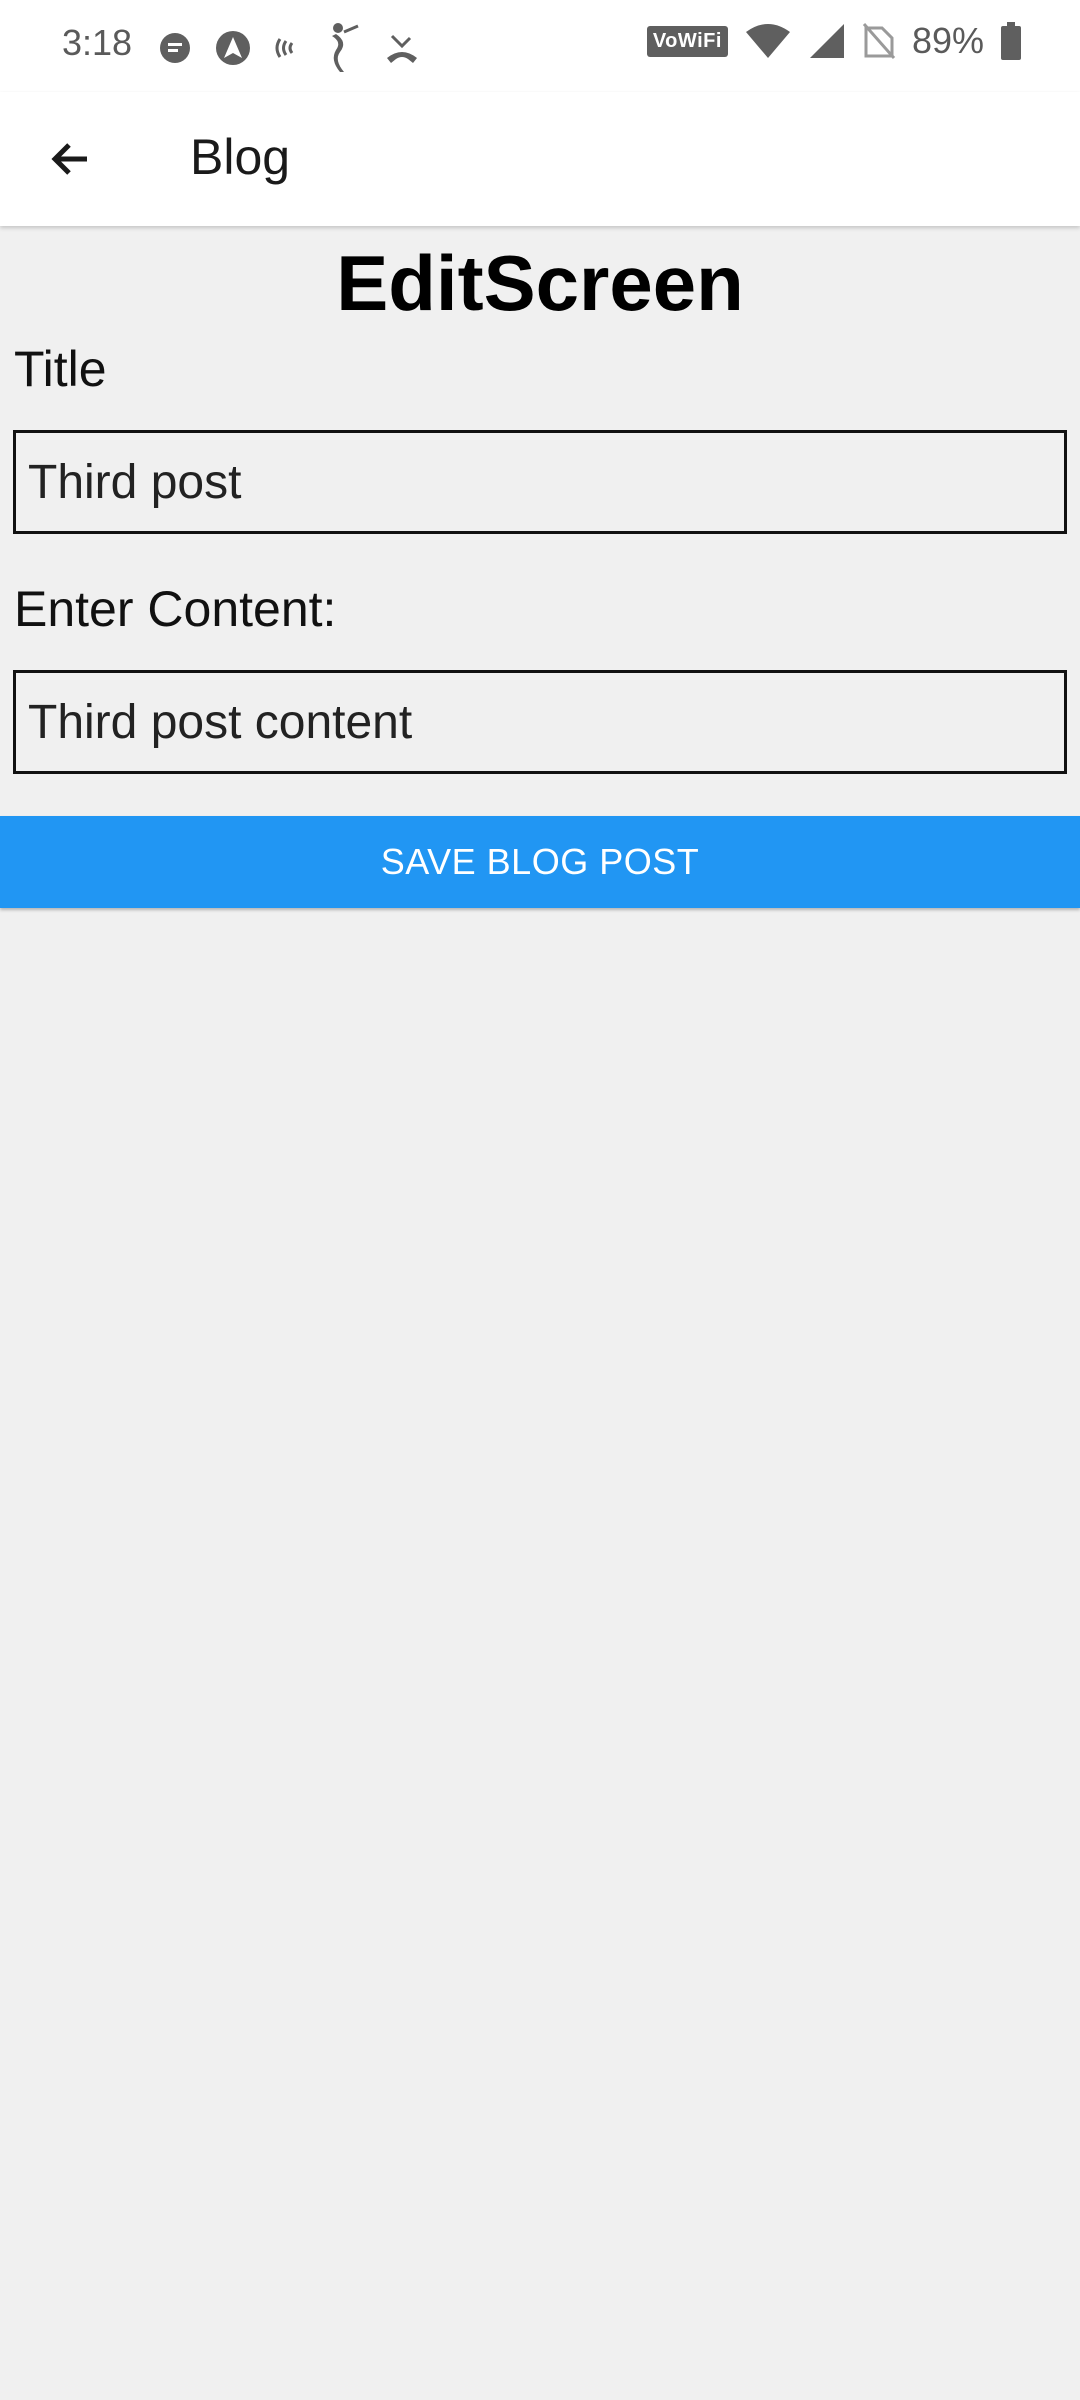  I want to click on system-icons: VoWiFi 89%, so click(834, 41).